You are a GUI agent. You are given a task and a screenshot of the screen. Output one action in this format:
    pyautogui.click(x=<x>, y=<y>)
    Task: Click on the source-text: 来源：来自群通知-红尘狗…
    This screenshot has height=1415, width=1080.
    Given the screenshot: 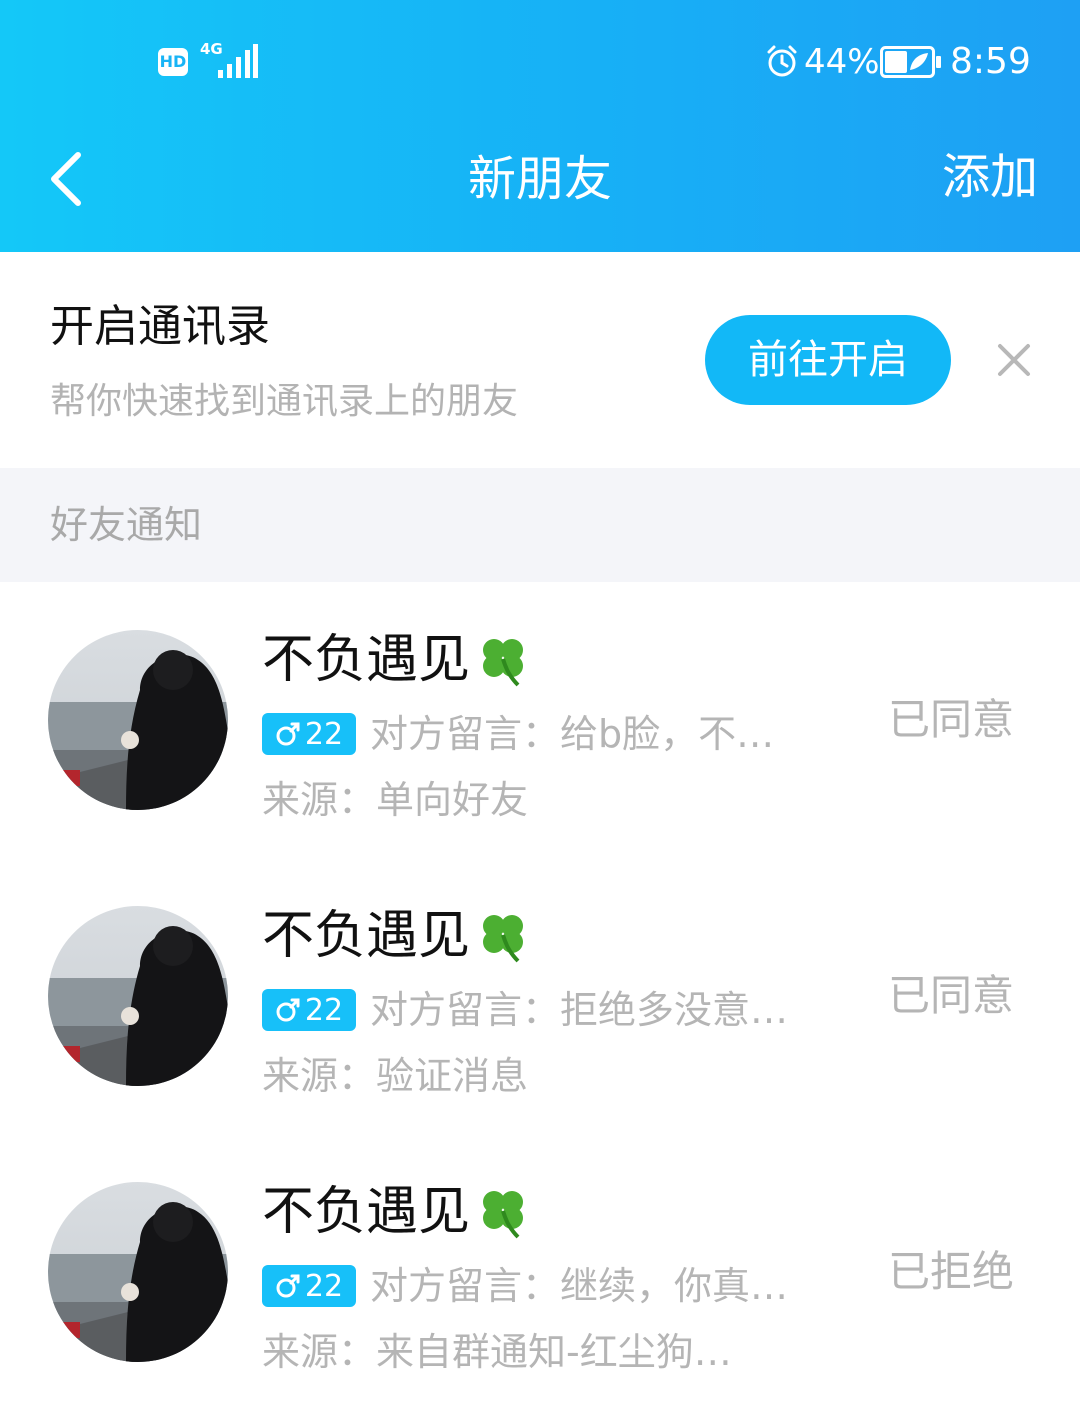 What is the action you would take?
    pyautogui.click(x=497, y=1352)
    